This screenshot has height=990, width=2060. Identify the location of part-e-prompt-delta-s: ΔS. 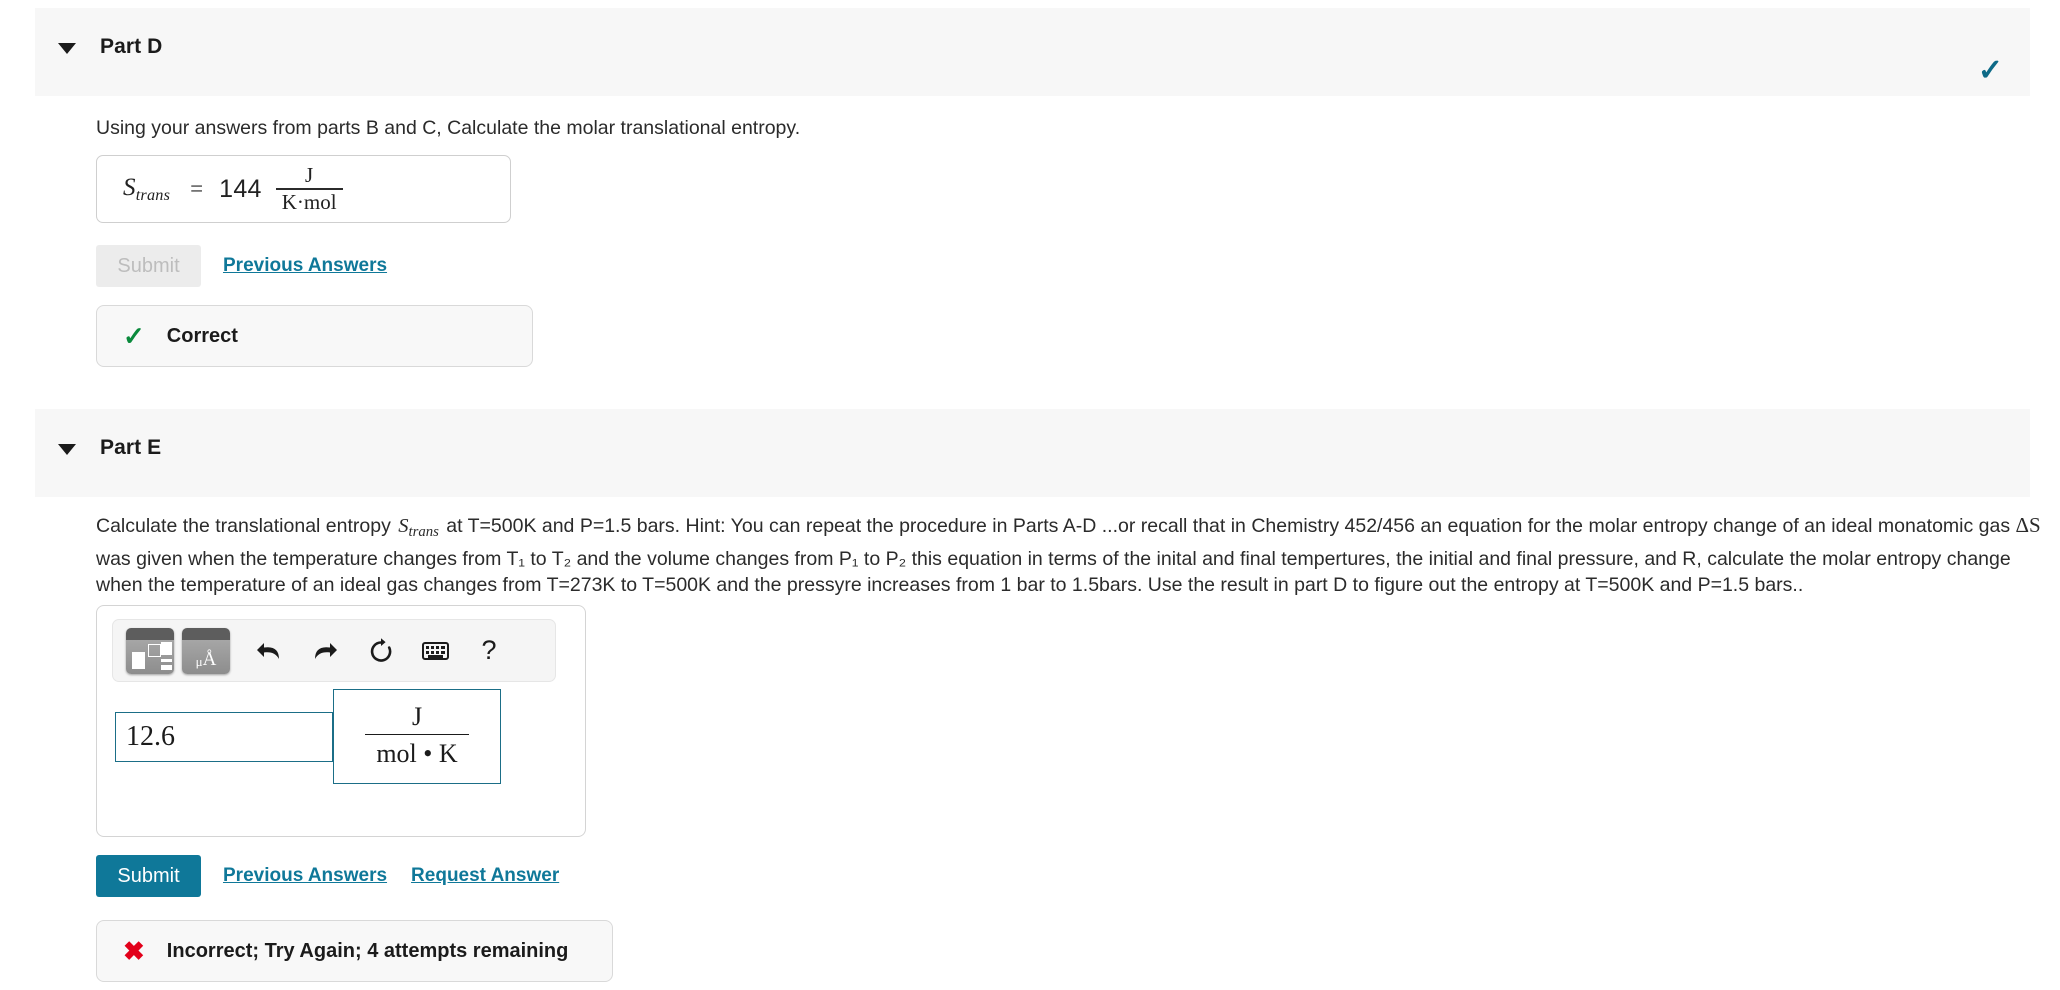
(2028, 525).